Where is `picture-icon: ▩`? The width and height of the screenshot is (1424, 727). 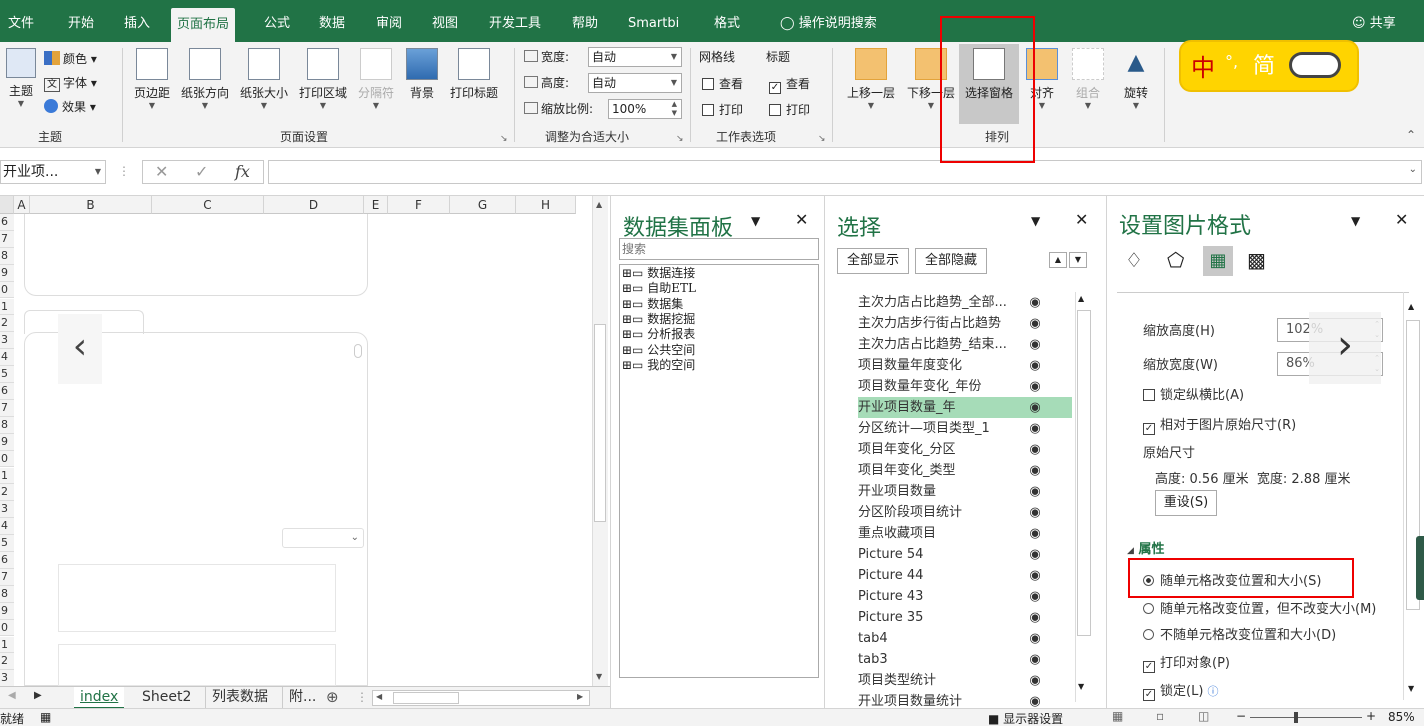
picture-icon: ▩ is located at coordinates (1256, 260).